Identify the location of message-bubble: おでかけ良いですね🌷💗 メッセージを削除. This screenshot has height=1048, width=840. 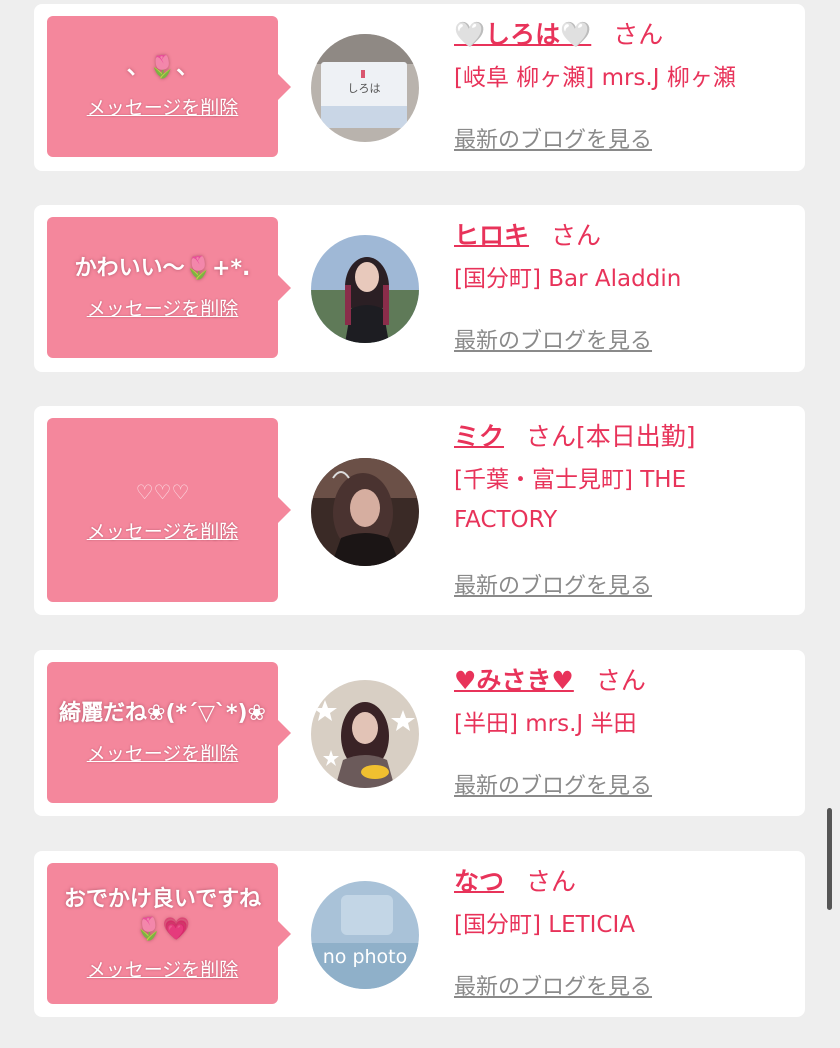
(169, 933).